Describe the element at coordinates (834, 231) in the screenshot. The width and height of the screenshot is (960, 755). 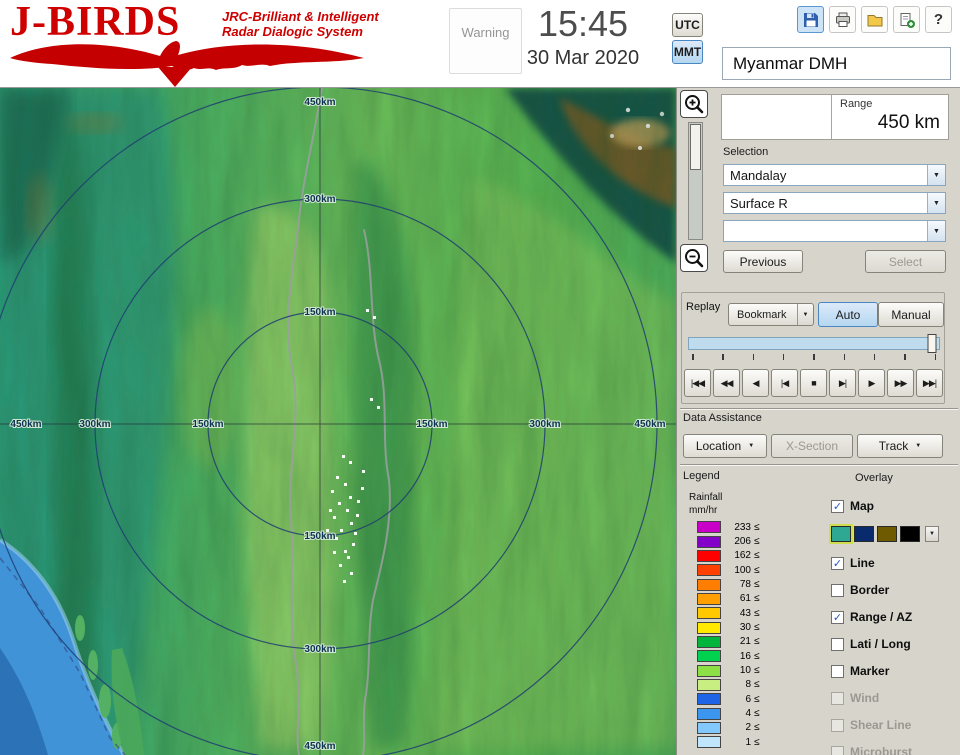
I see `extra-dropdown: ▼` at that location.